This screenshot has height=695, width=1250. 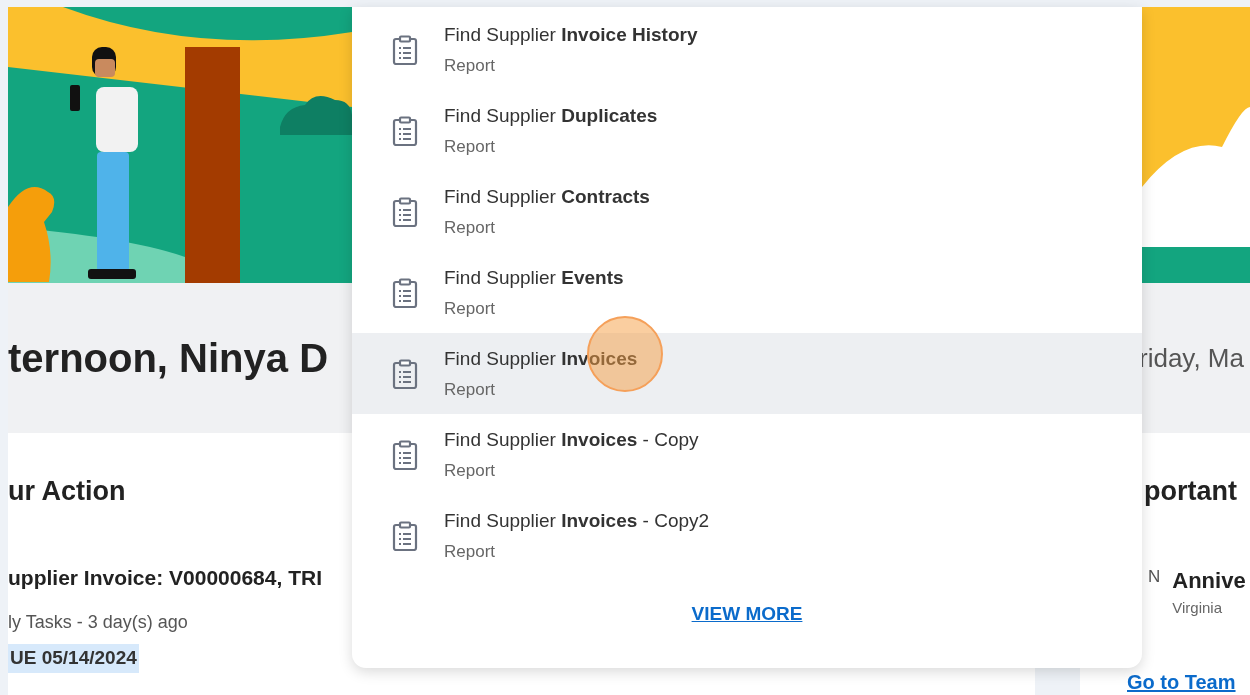 What do you see at coordinates (1209, 580) in the screenshot?
I see `event-title: Annive` at bounding box center [1209, 580].